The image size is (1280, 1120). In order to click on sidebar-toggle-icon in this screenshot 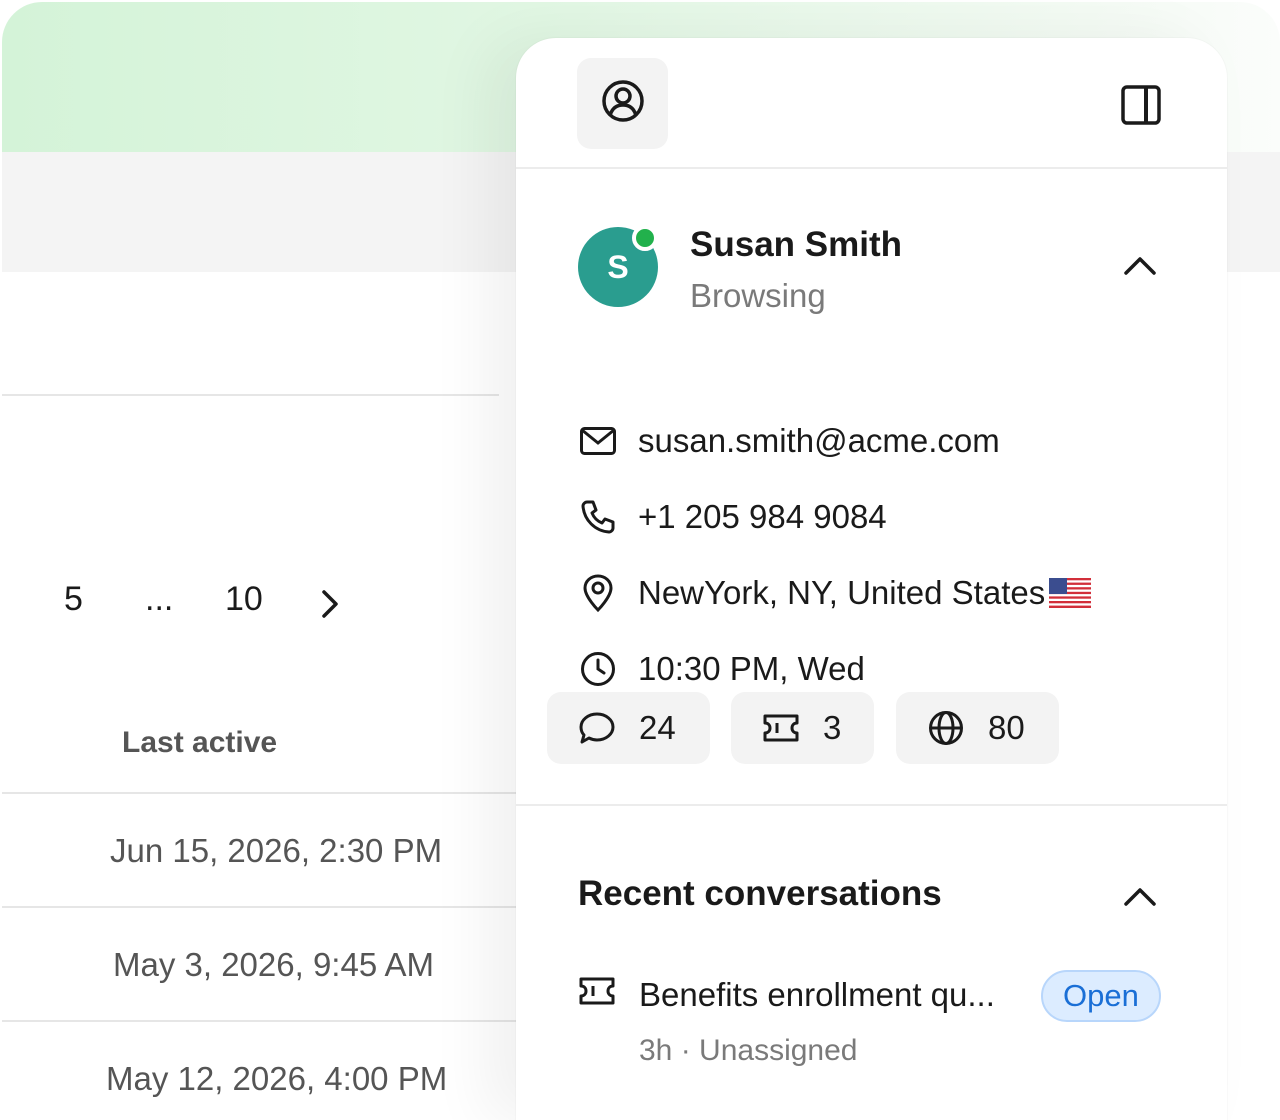, I will do `click(1141, 105)`.